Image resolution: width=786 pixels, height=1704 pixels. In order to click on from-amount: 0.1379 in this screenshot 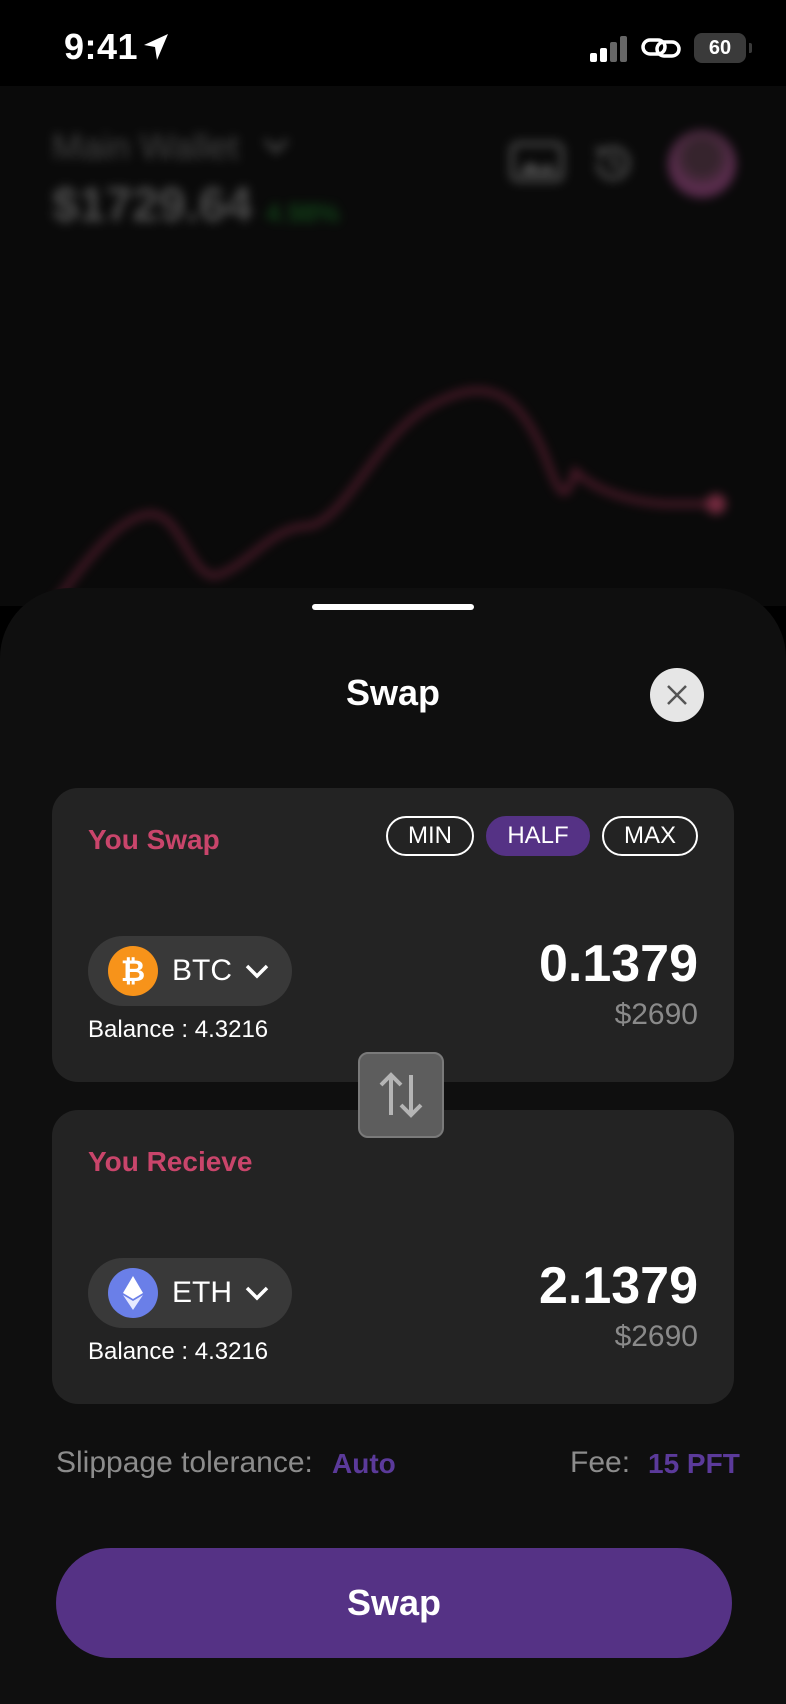, I will do `click(618, 964)`.